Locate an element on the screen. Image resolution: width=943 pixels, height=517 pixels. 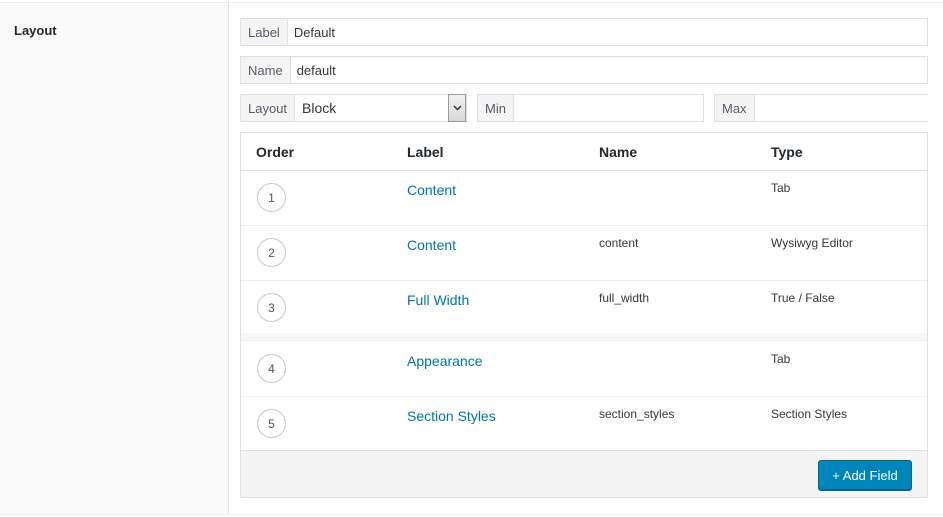
name-field-row: Name is located at coordinates (584, 70).